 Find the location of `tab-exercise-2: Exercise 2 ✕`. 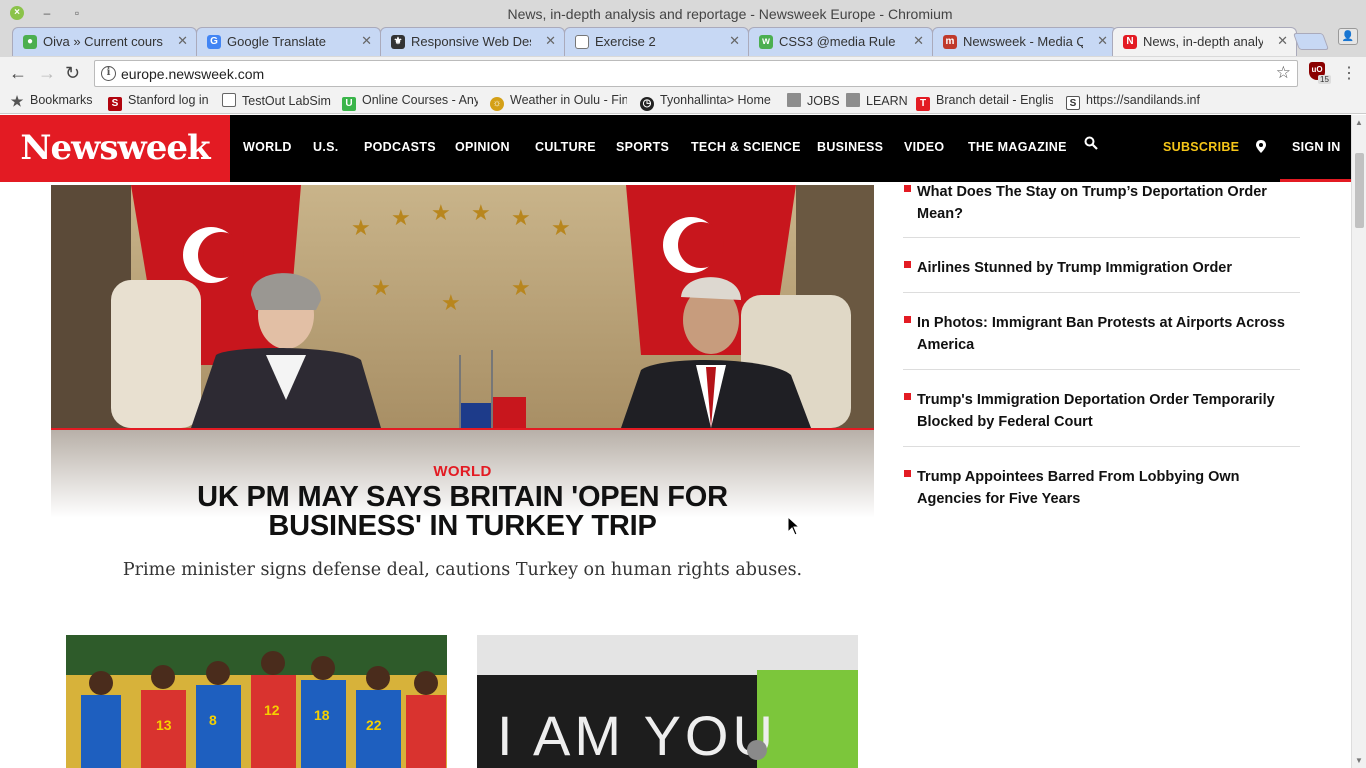

tab-exercise-2: Exercise 2 ✕ is located at coordinates (656, 41).